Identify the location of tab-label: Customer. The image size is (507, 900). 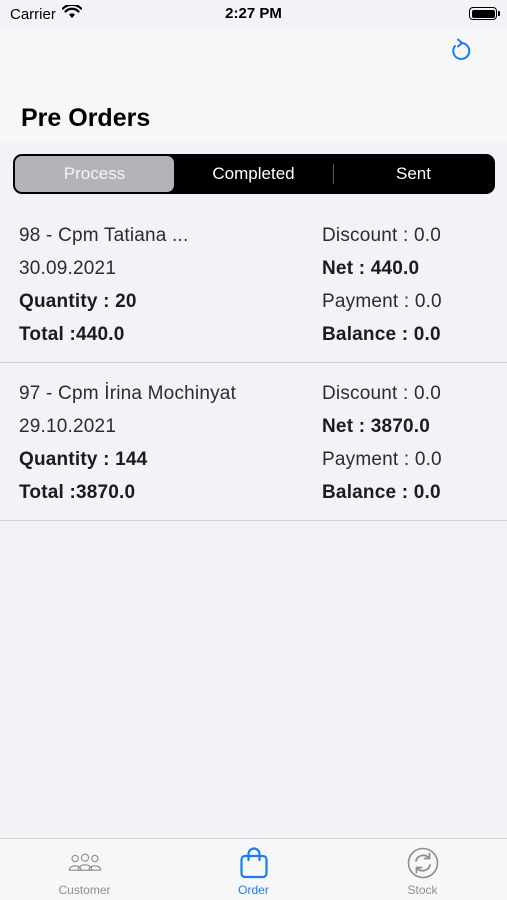
(84, 890).